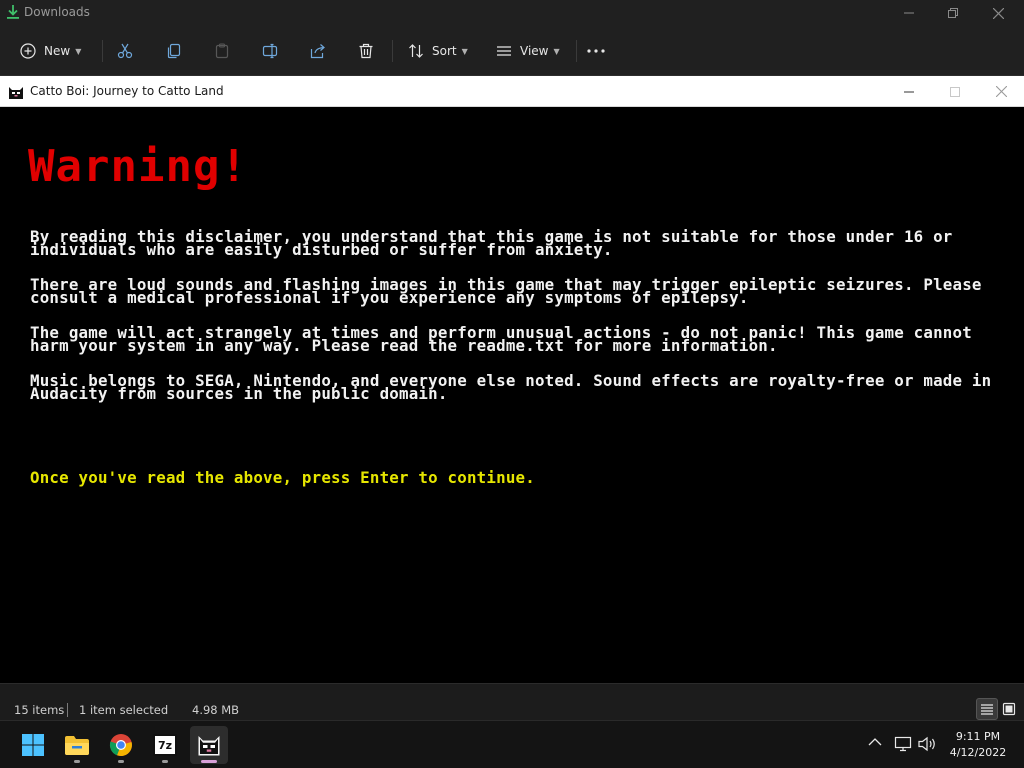 Image resolution: width=1024 pixels, height=768 pixels. I want to click on share-icon, so click(317, 51).